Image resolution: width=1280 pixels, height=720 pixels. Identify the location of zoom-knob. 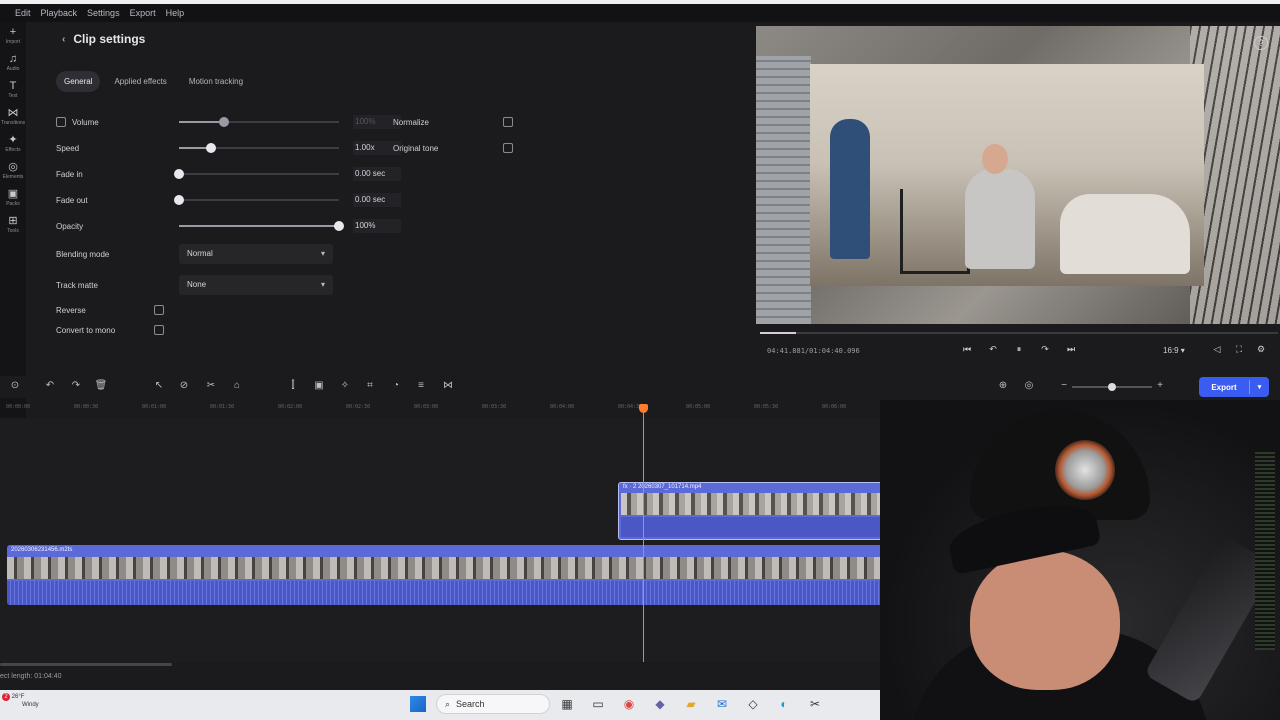
(1112, 387).